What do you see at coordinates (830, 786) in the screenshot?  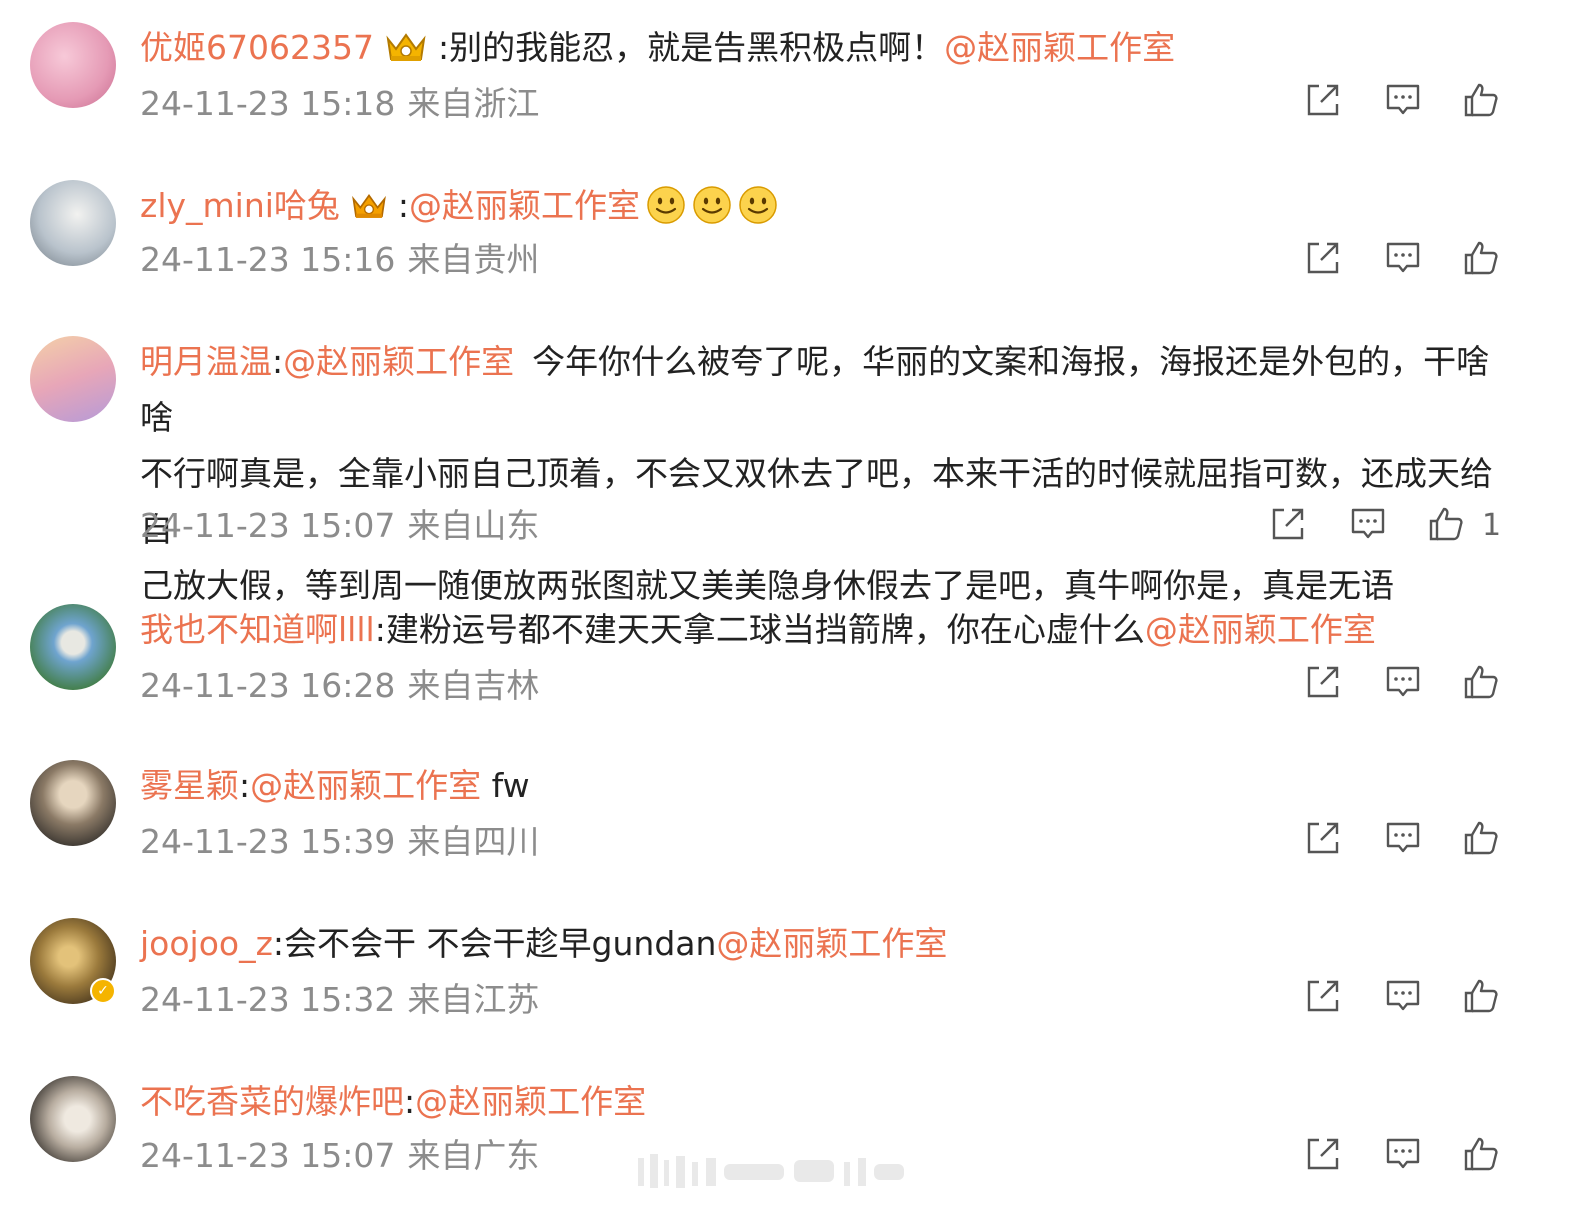 I see `comment-body: 雾星颖:@赵丽颖工作室 fw` at bounding box center [830, 786].